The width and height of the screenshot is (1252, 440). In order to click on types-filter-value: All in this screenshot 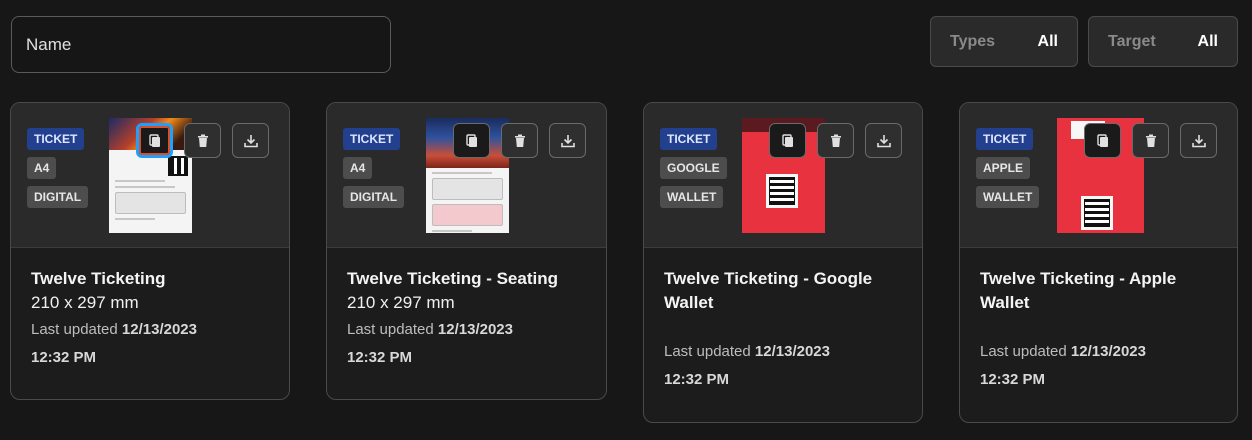, I will do `click(1047, 41)`.